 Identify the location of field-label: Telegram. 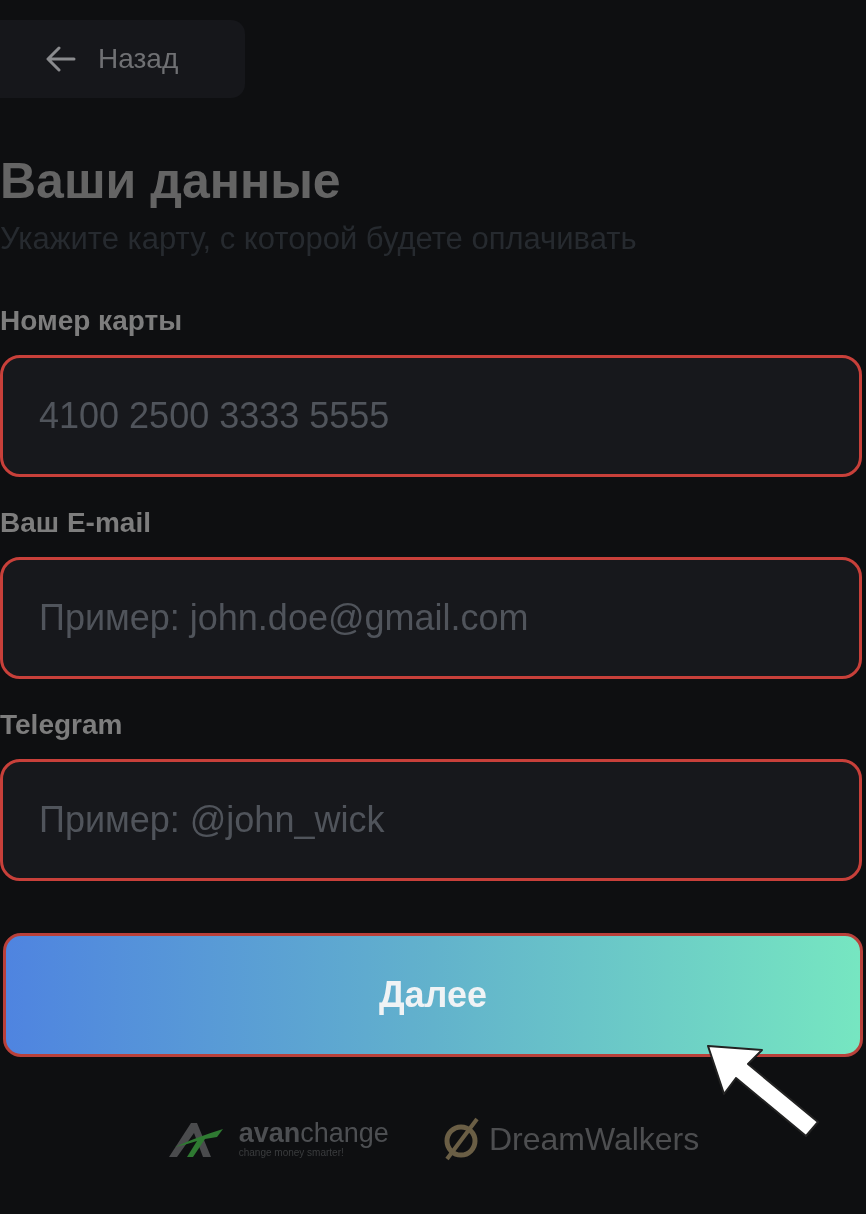
(62, 725).